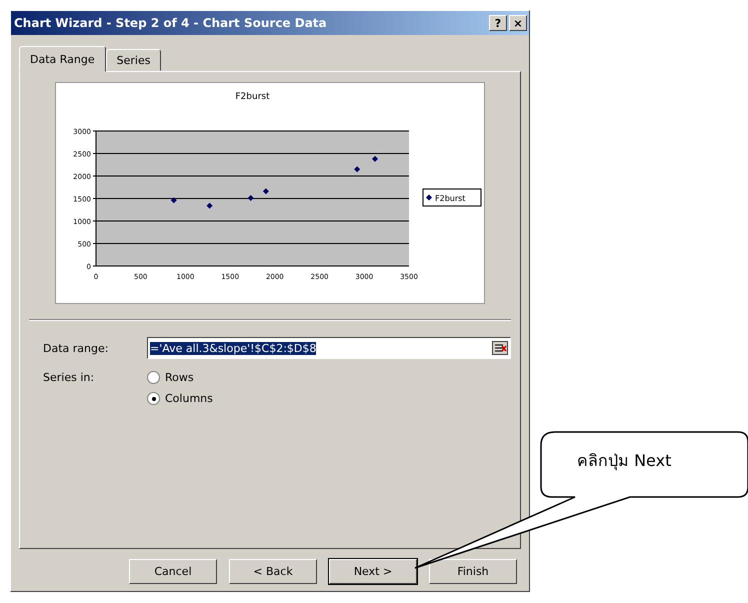 The height and width of the screenshot is (603, 748). What do you see at coordinates (76, 348) in the screenshot?
I see `field-label: Data range:` at bounding box center [76, 348].